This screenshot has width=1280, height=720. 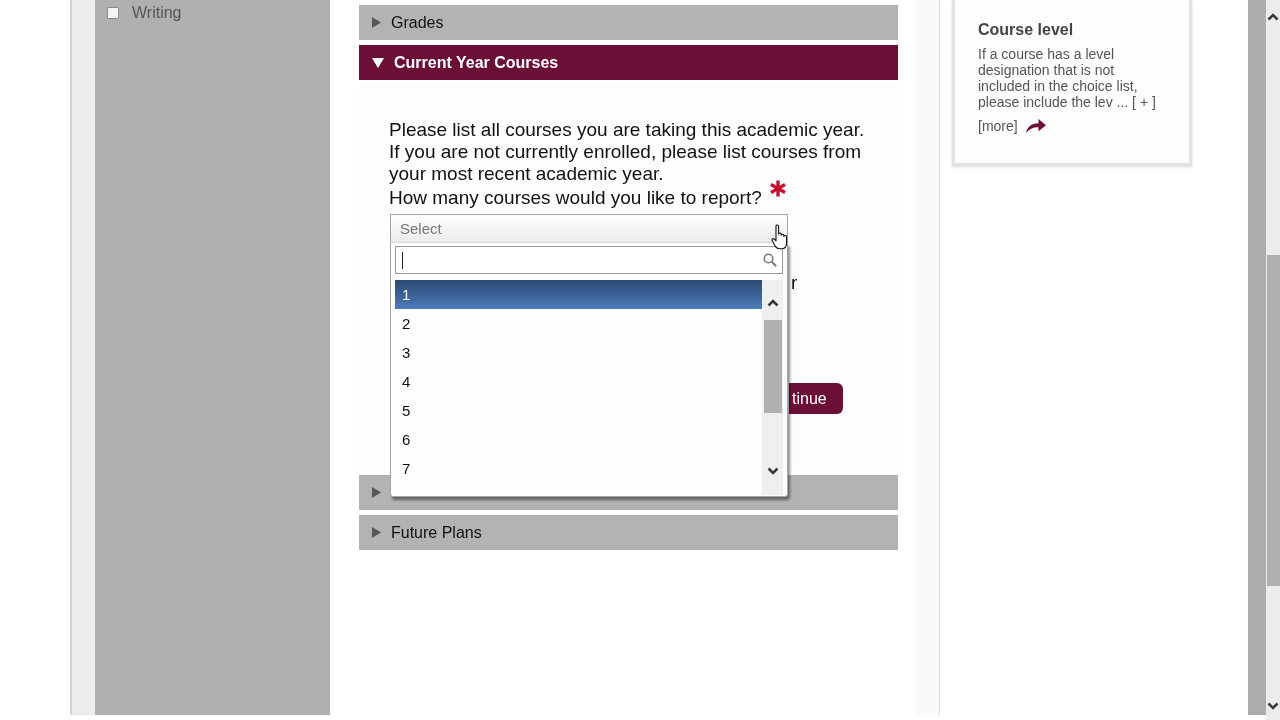 I want to click on triangle-down-icon, so click(x=378, y=62).